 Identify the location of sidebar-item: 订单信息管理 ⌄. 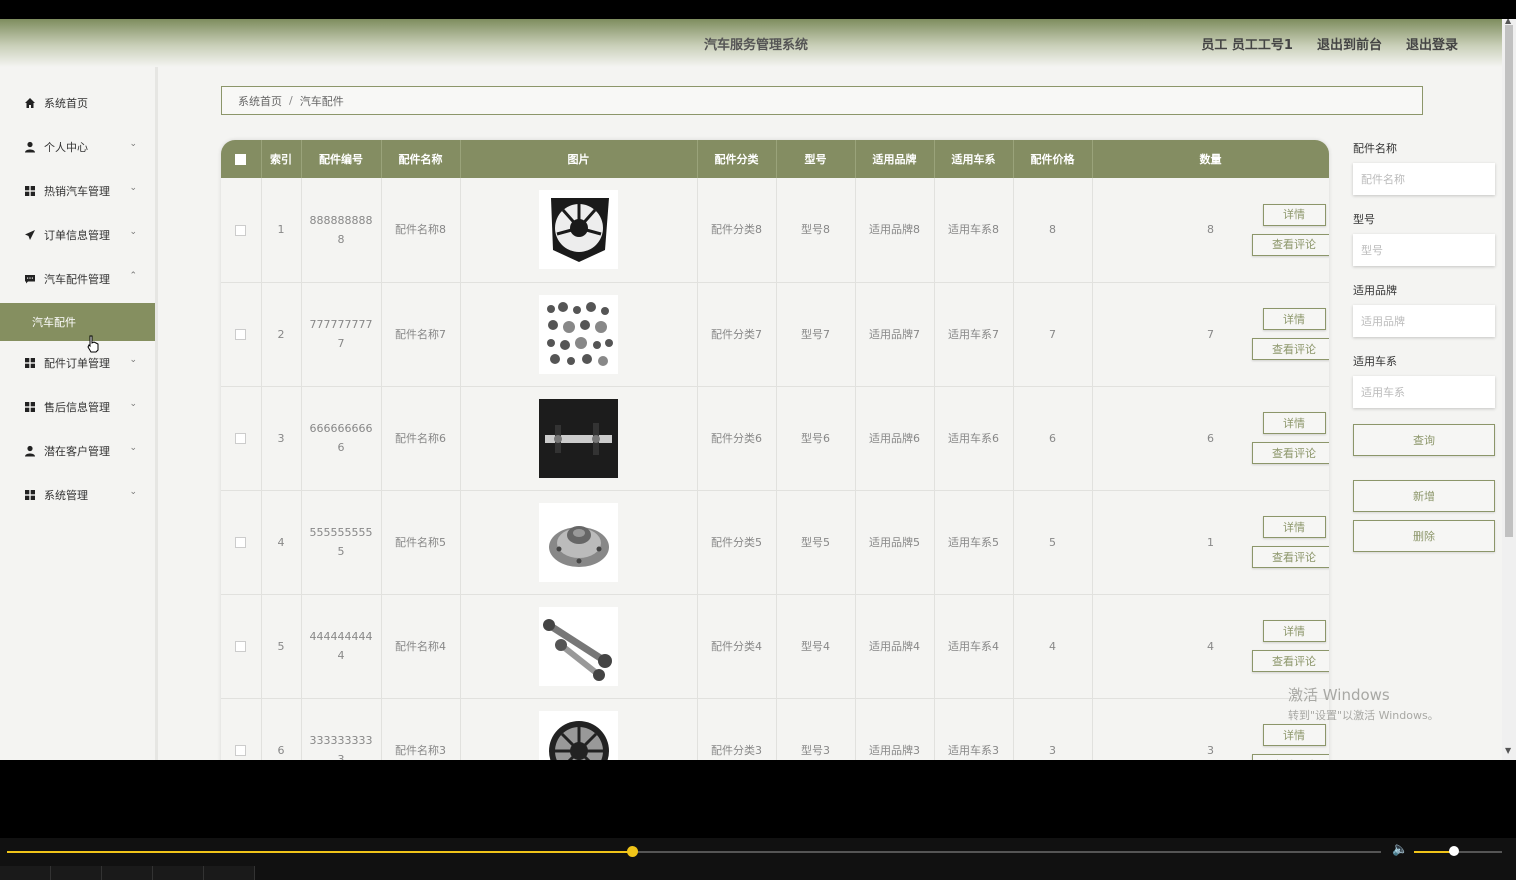
(77, 235).